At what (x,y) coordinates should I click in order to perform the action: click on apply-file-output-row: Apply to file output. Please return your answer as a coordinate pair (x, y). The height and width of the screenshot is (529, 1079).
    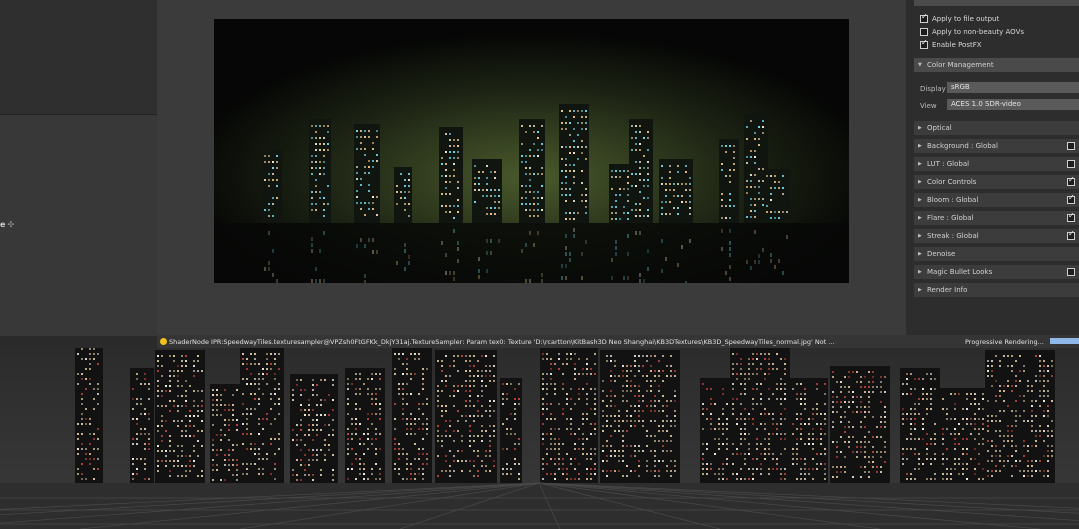
    Looking at the image, I should click on (959, 18).